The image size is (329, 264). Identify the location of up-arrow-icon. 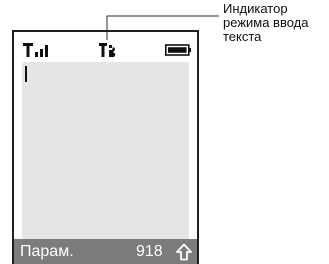
(184, 252).